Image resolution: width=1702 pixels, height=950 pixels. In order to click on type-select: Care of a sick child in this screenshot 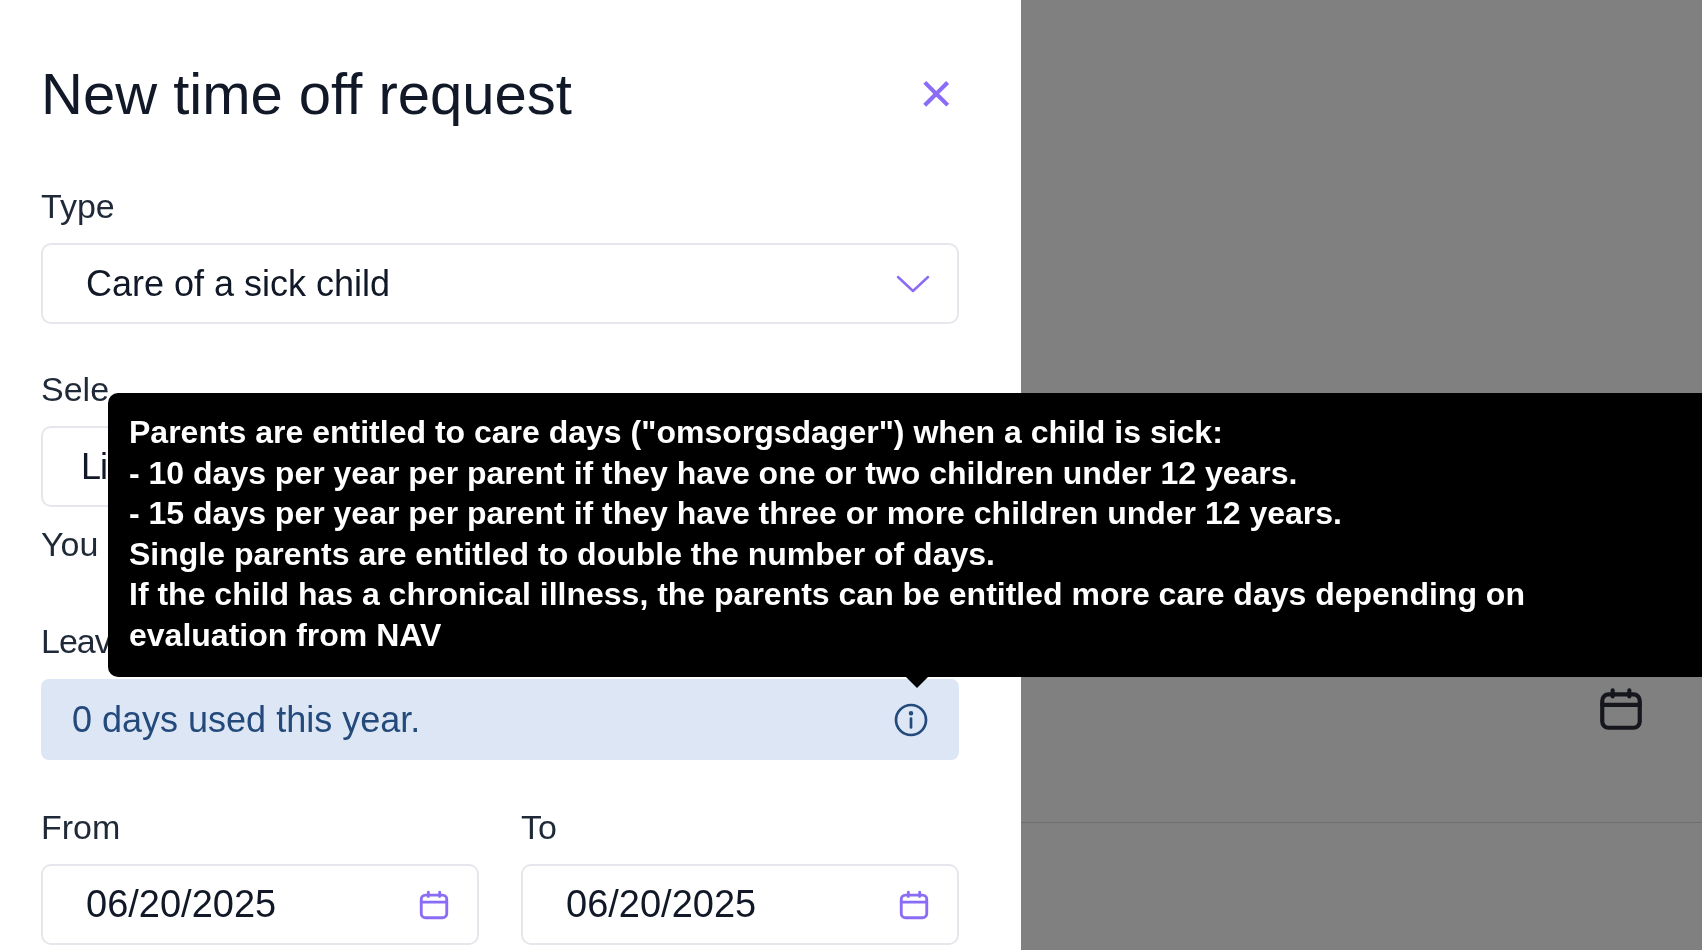, I will do `click(500, 283)`.